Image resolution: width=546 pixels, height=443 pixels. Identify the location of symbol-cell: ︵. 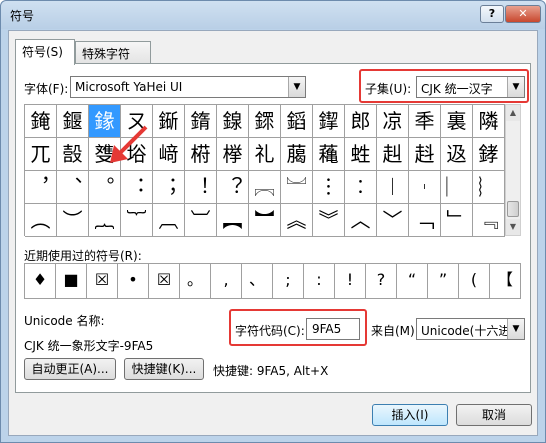
(41, 220).